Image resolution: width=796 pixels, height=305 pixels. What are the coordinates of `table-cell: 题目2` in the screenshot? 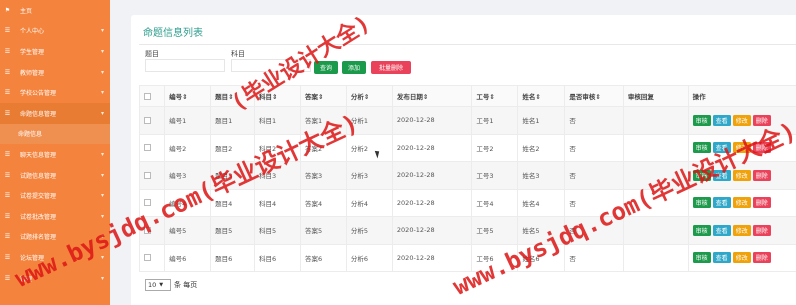 It's located at (232, 147).